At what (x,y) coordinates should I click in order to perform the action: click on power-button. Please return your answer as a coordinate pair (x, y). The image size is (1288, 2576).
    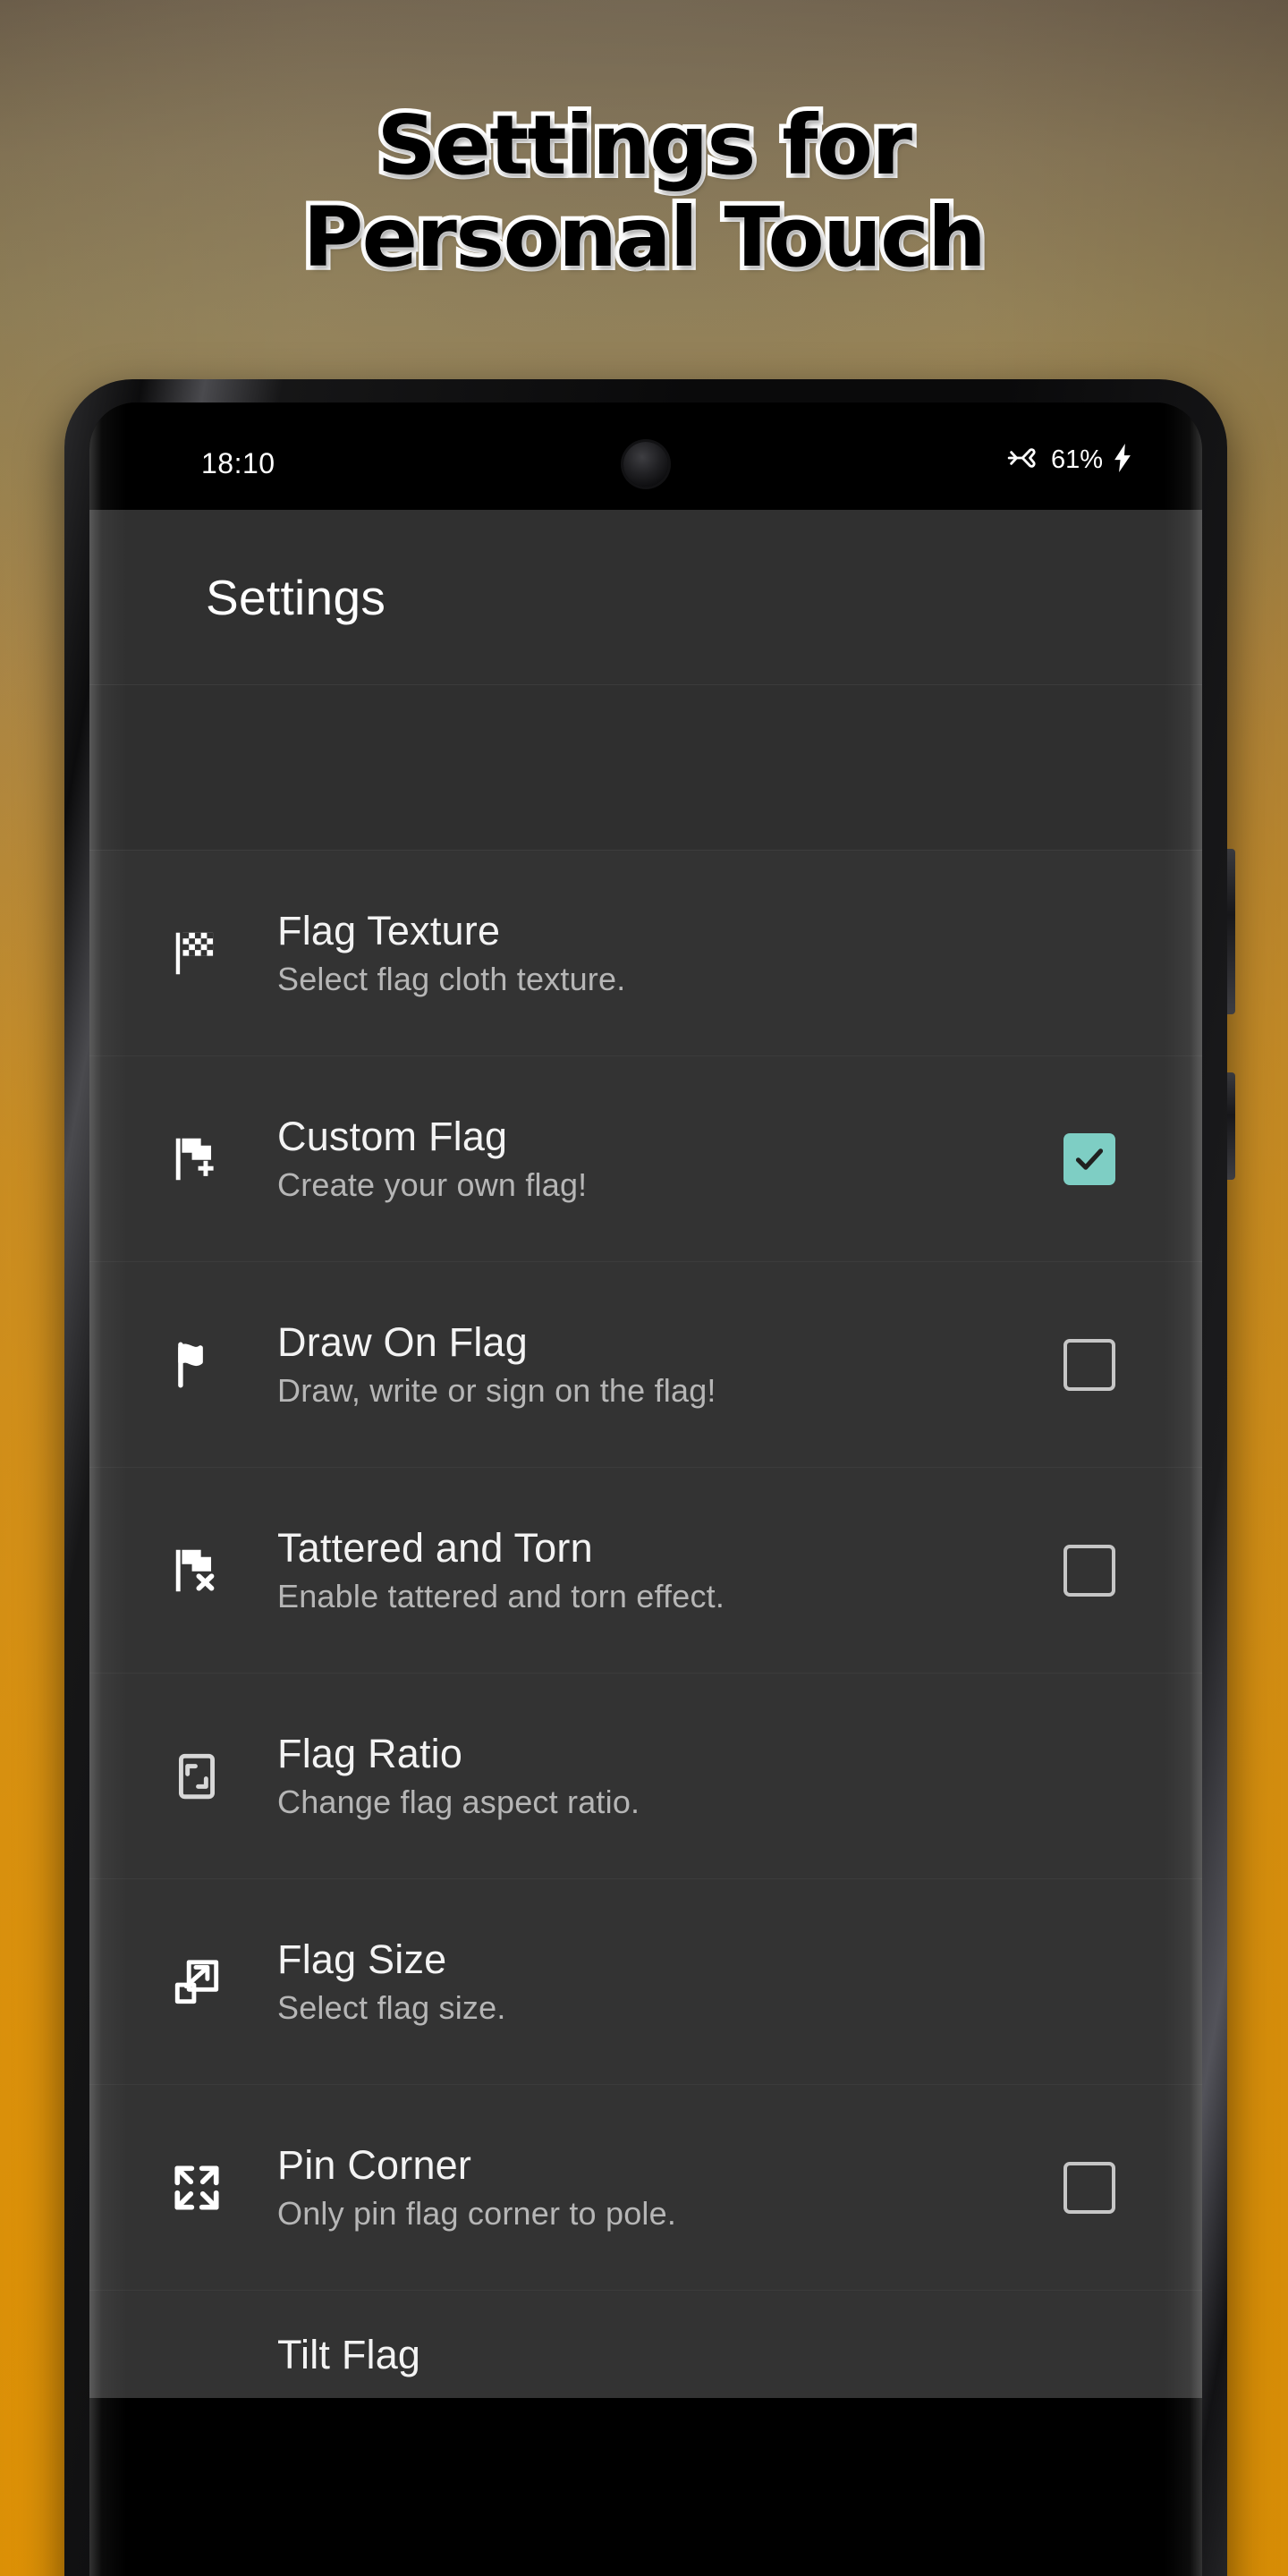
    Looking at the image, I should click on (1231, 1126).